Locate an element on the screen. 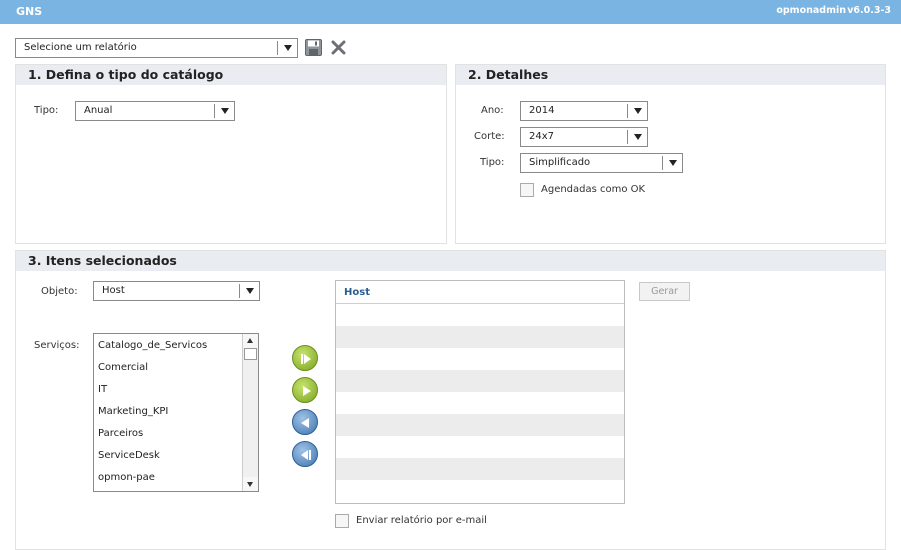 This screenshot has height=550, width=901. section2-title: 2. Detalhes is located at coordinates (670, 75).